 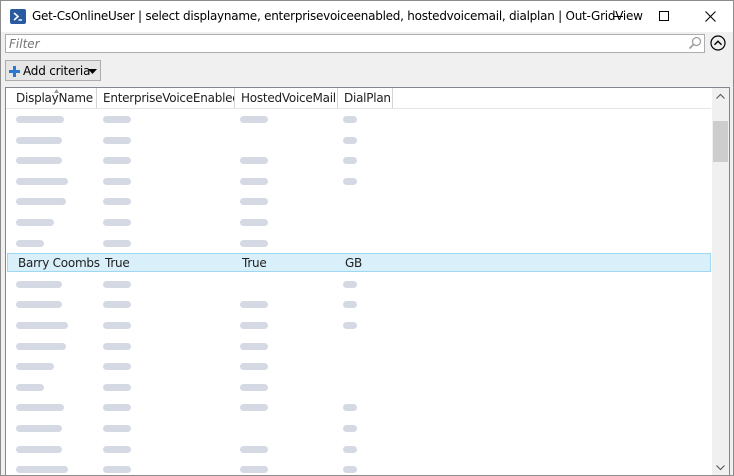 What do you see at coordinates (720, 96) in the screenshot?
I see `scroll-up-arrow-icon` at bounding box center [720, 96].